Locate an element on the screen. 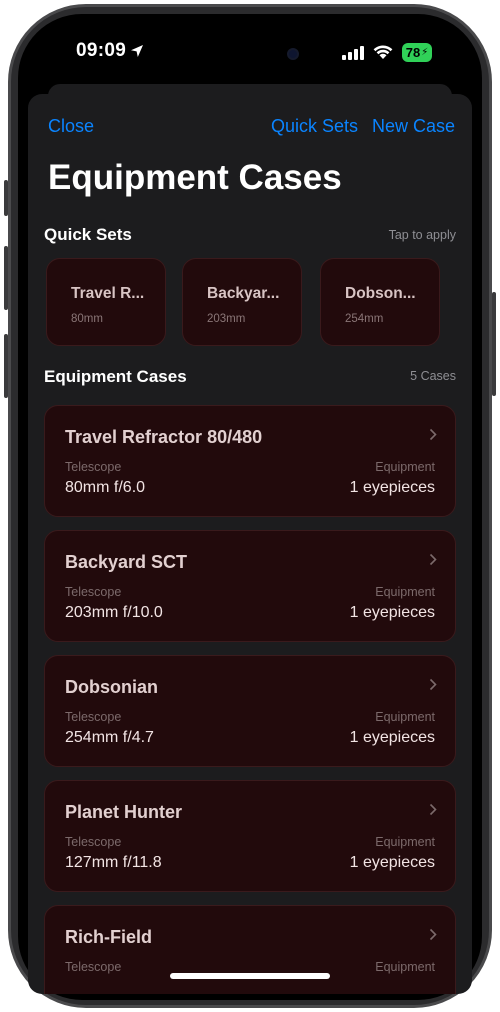 This screenshot has width=500, height=1012. quick-set-card: Dobson... 254mm is located at coordinates (380, 302).